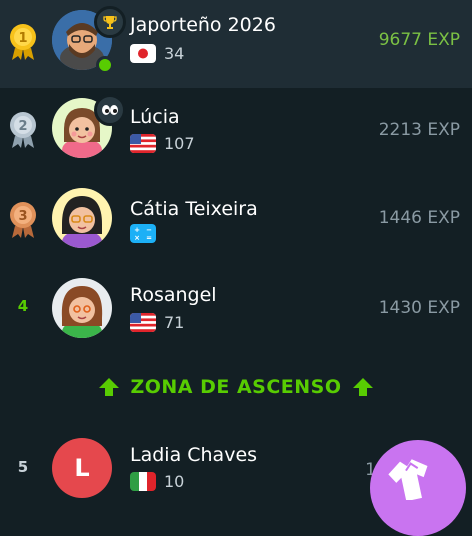 Image resolution: width=472 pixels, height=536 pixels. I want to click on rank-number: 3, so click(22, 216).